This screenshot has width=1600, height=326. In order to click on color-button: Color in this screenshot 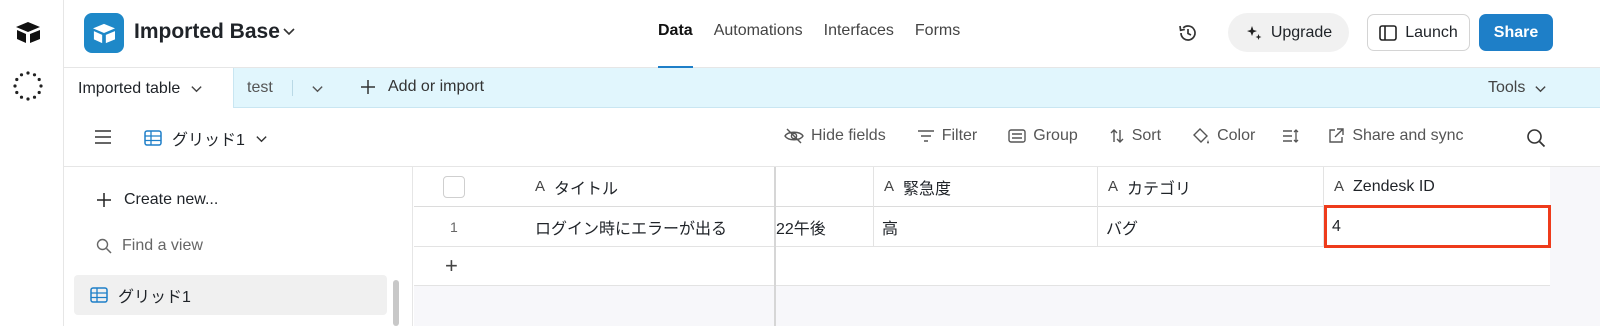, I will do `click(1223, 136)`.